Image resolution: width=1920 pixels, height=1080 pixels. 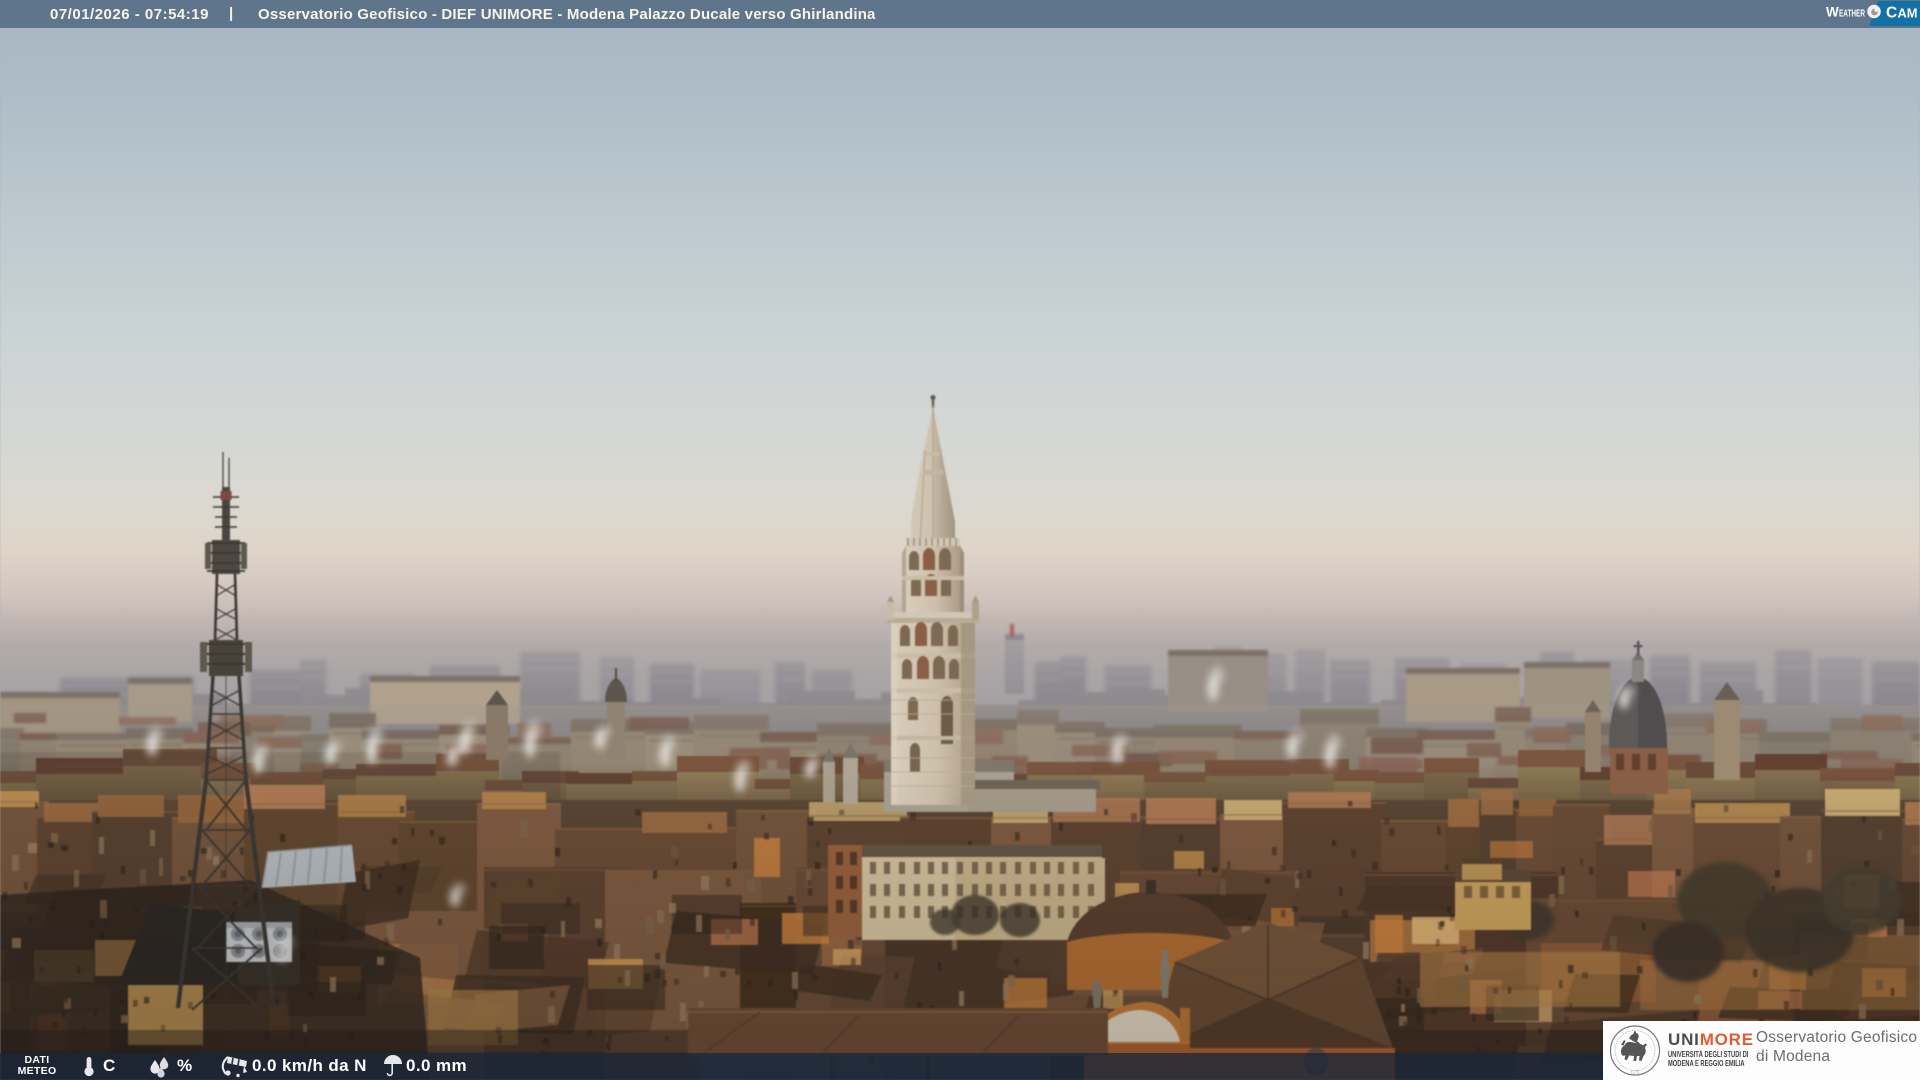 I want to click on svg-text: W, so click(x=1832, y=12).